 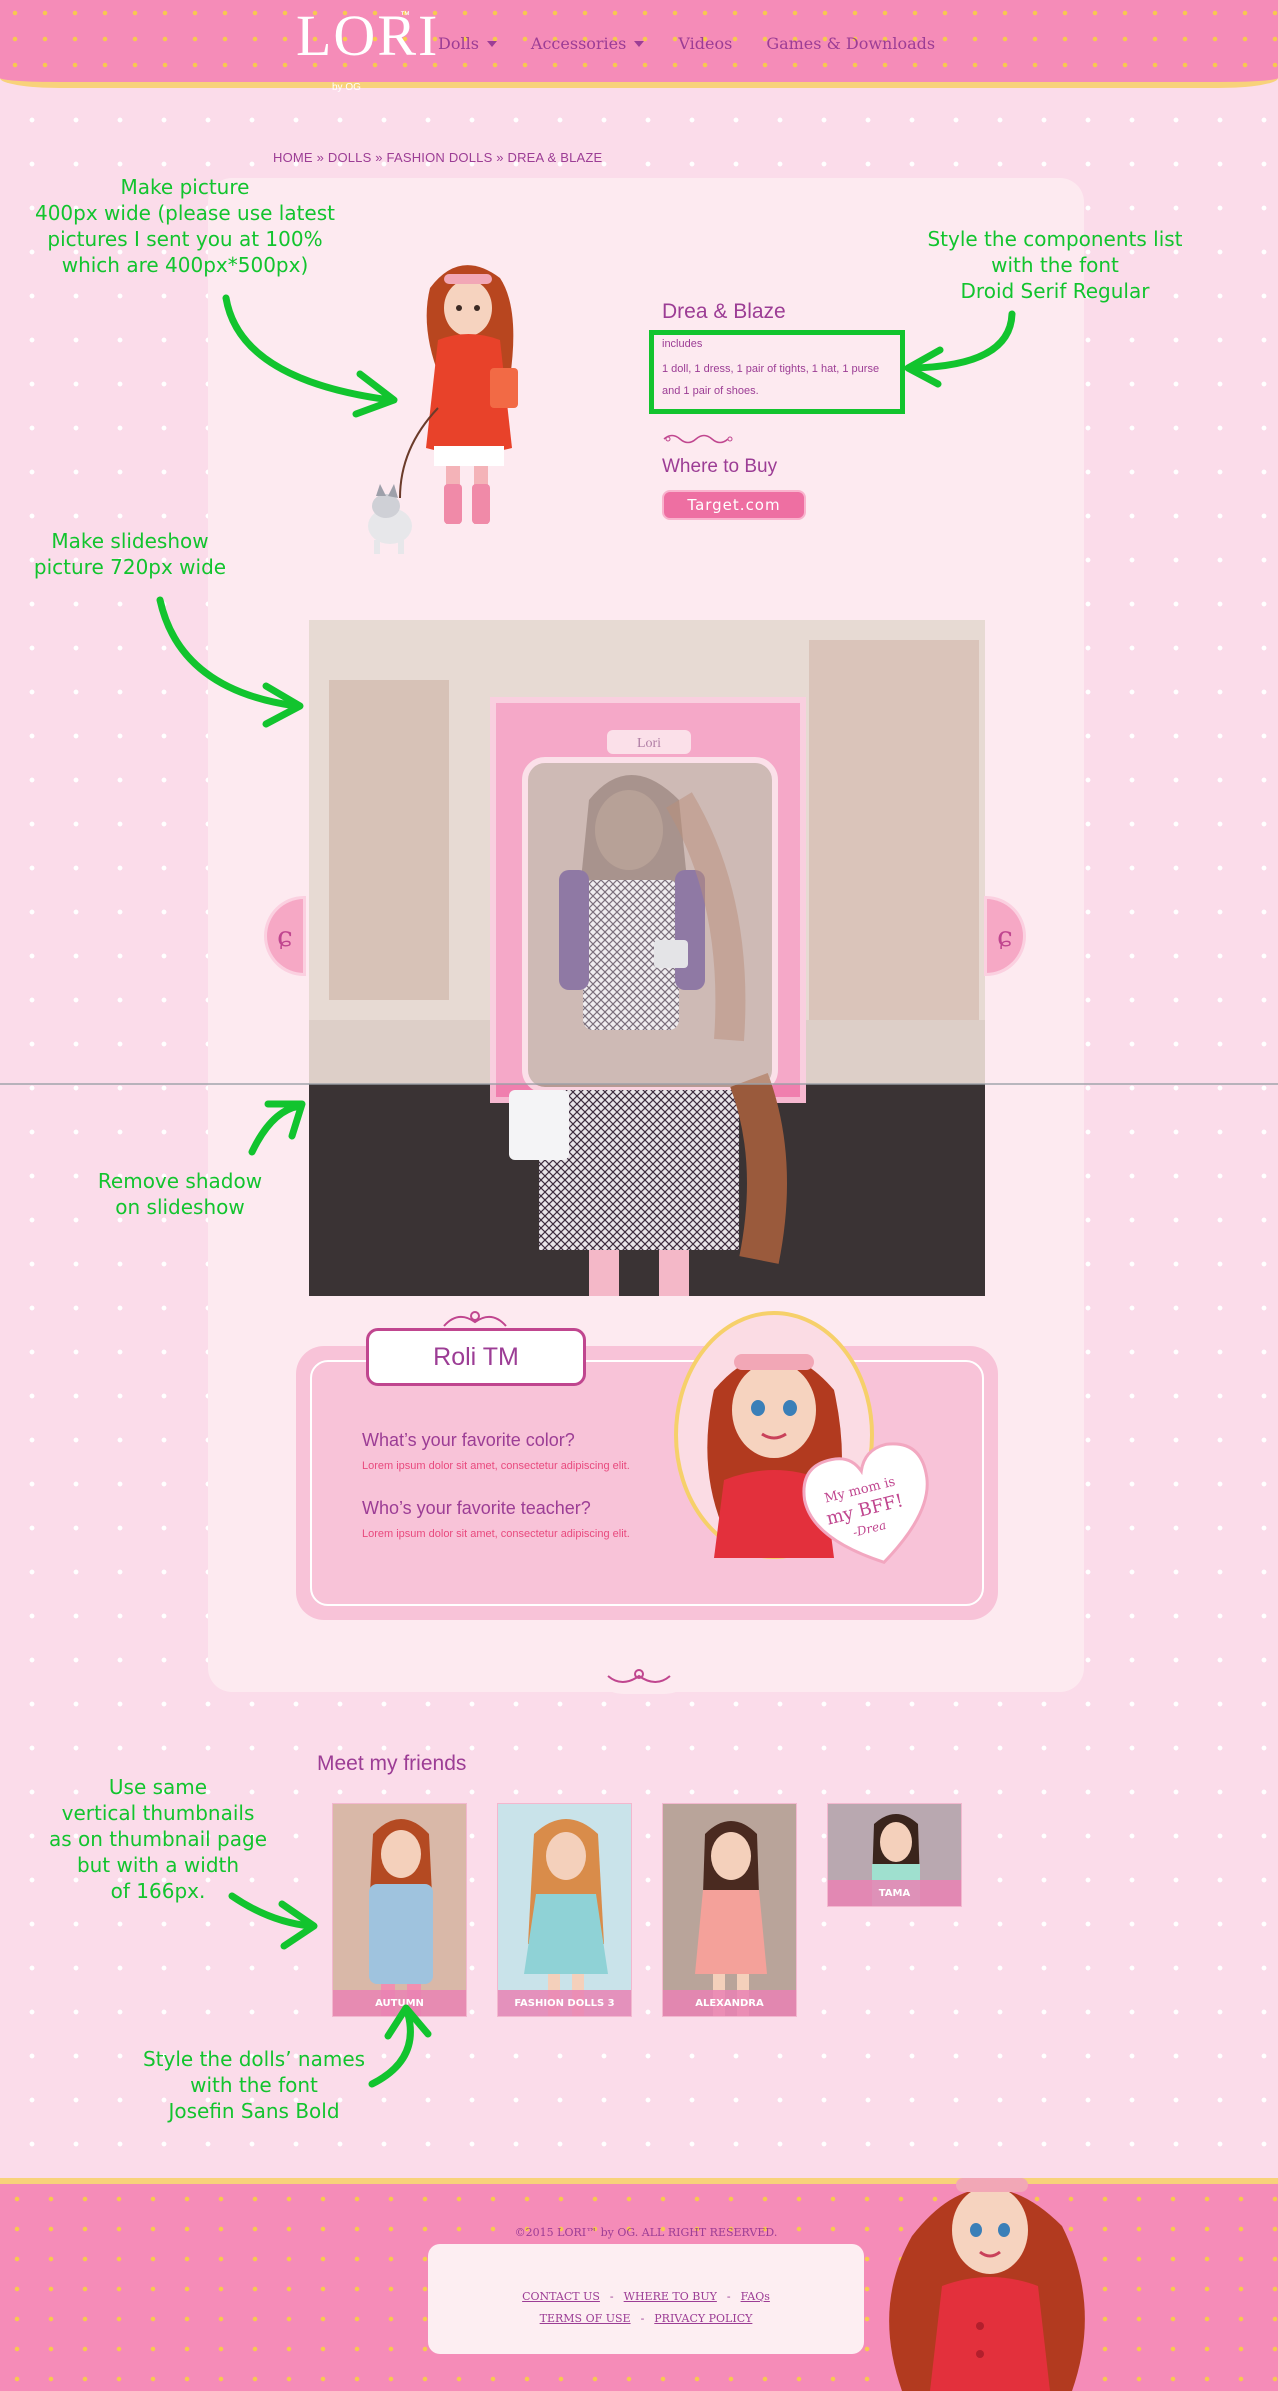 I want to click on friend-name: TAMA, so click(x=894, y=1893).